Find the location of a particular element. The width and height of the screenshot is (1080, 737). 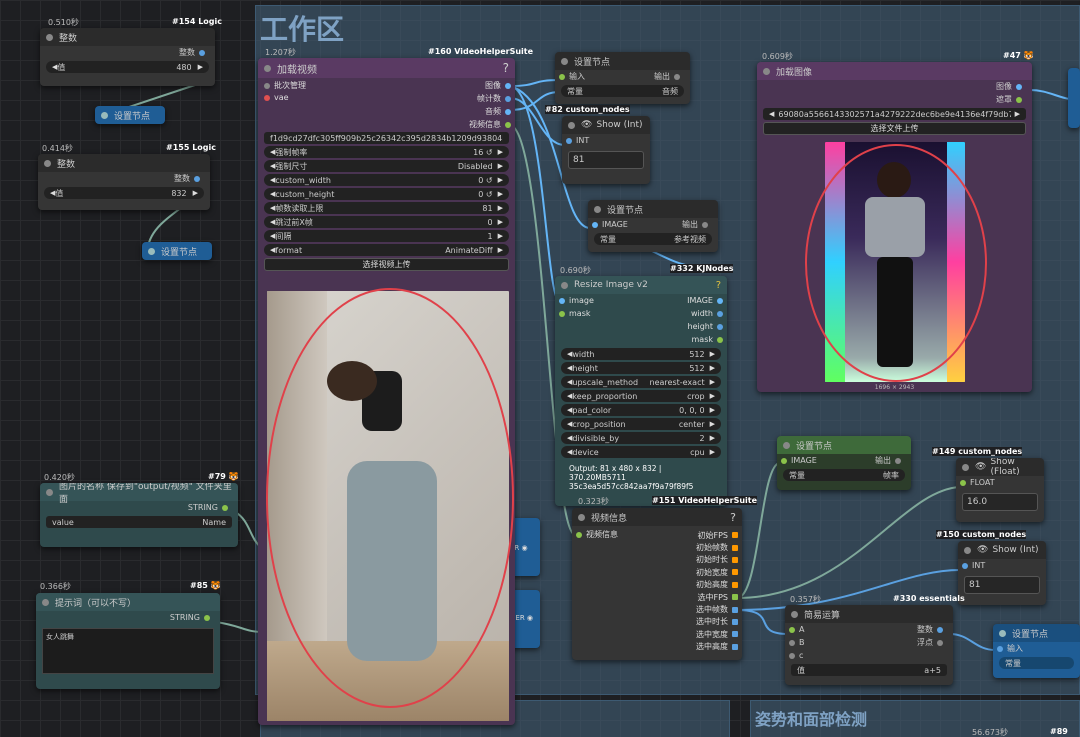

resize-widget-6: ◀ divisible_by 2 ▶ is located at coordinates (641, 438).